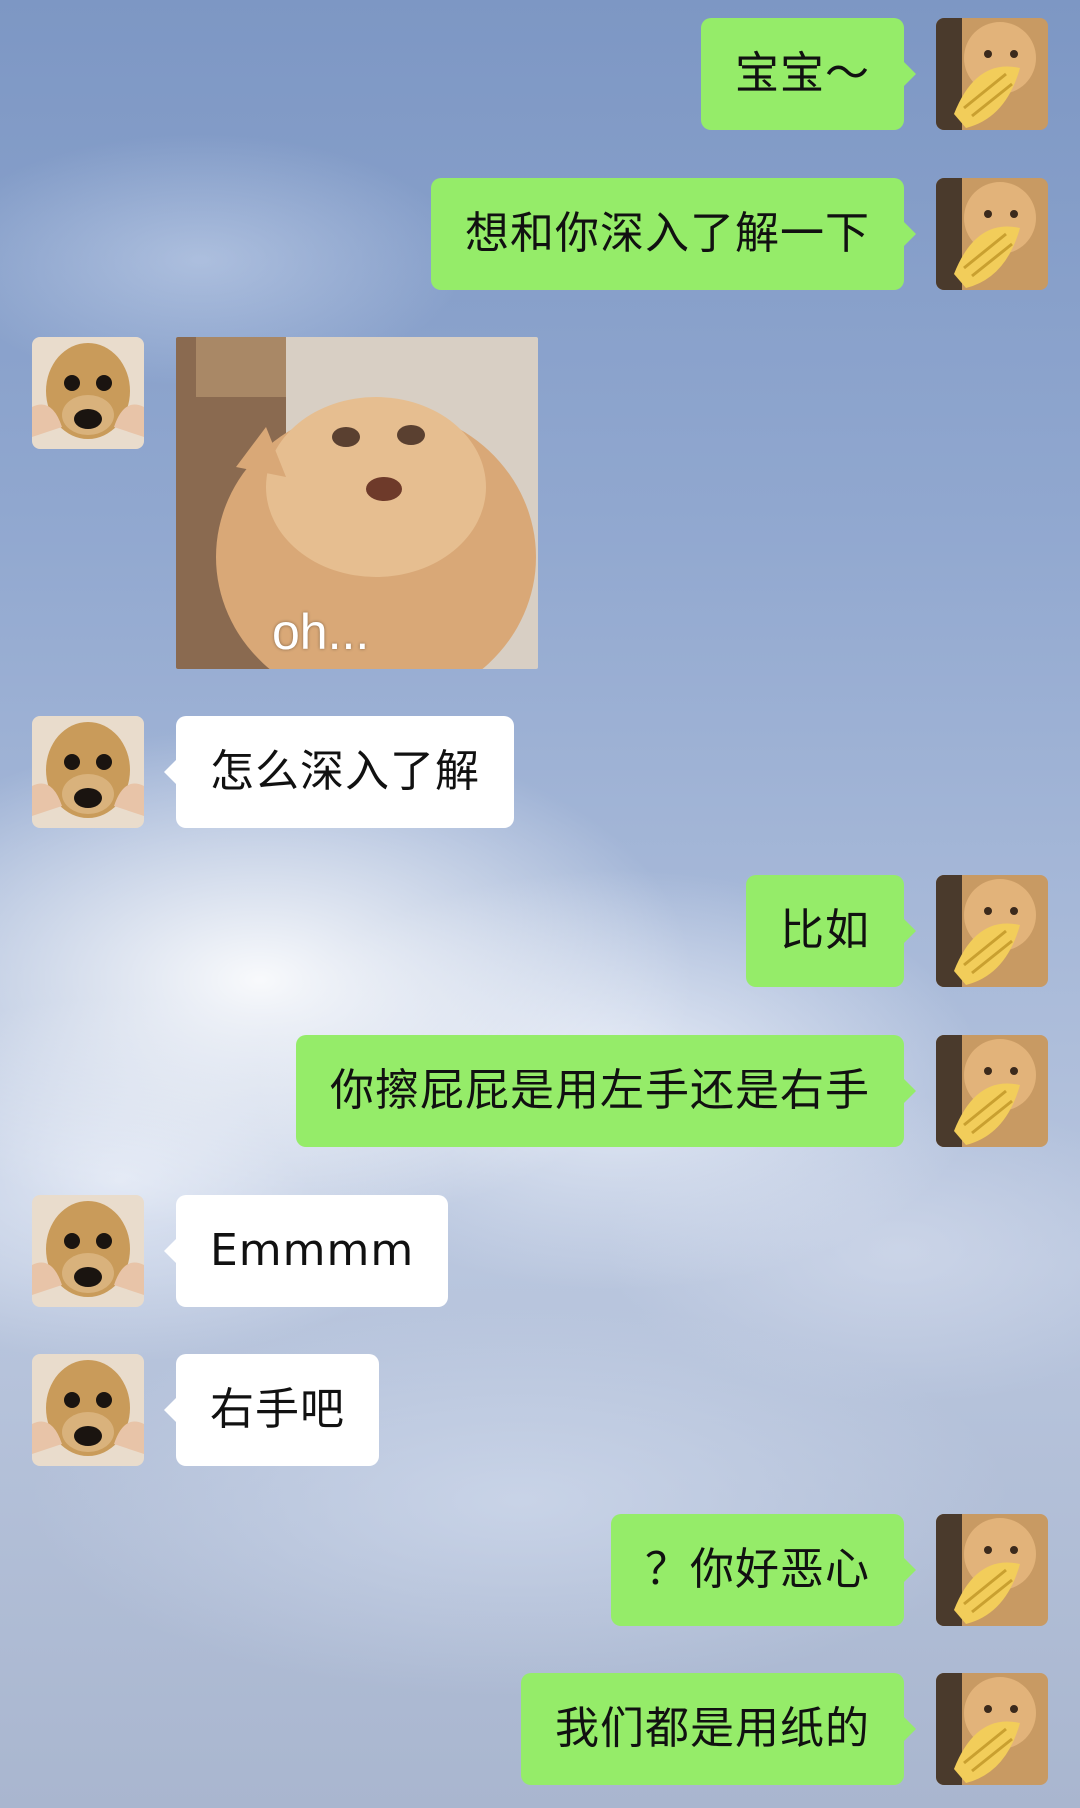  Describe the element at coordinates (718, 1729) in the screenshot. I see `message-bubble: 我们都是用纸的` at that location.